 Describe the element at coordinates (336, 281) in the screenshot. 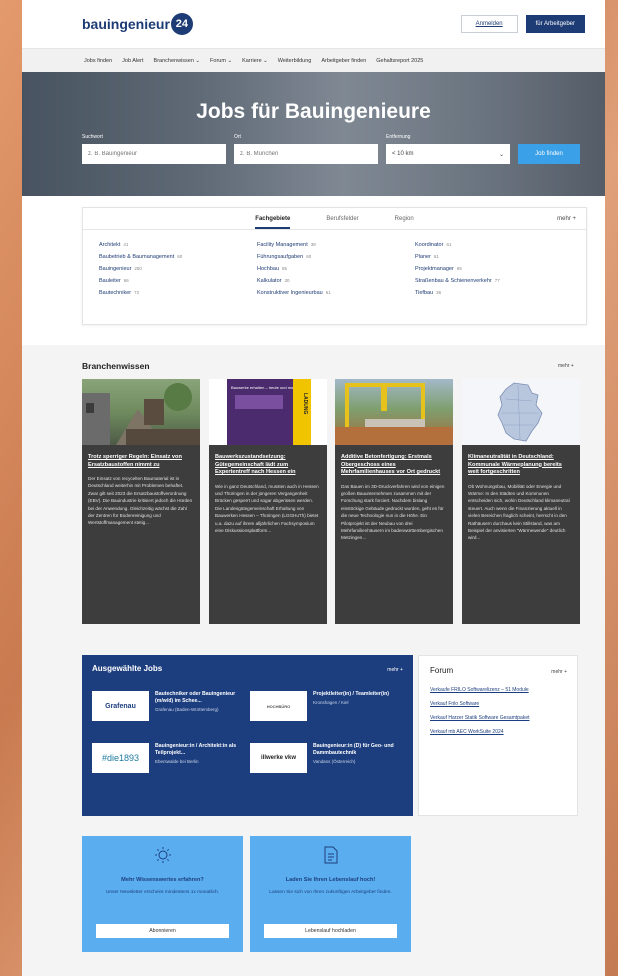

I see `category-item: Kalkulator 30` at that location.